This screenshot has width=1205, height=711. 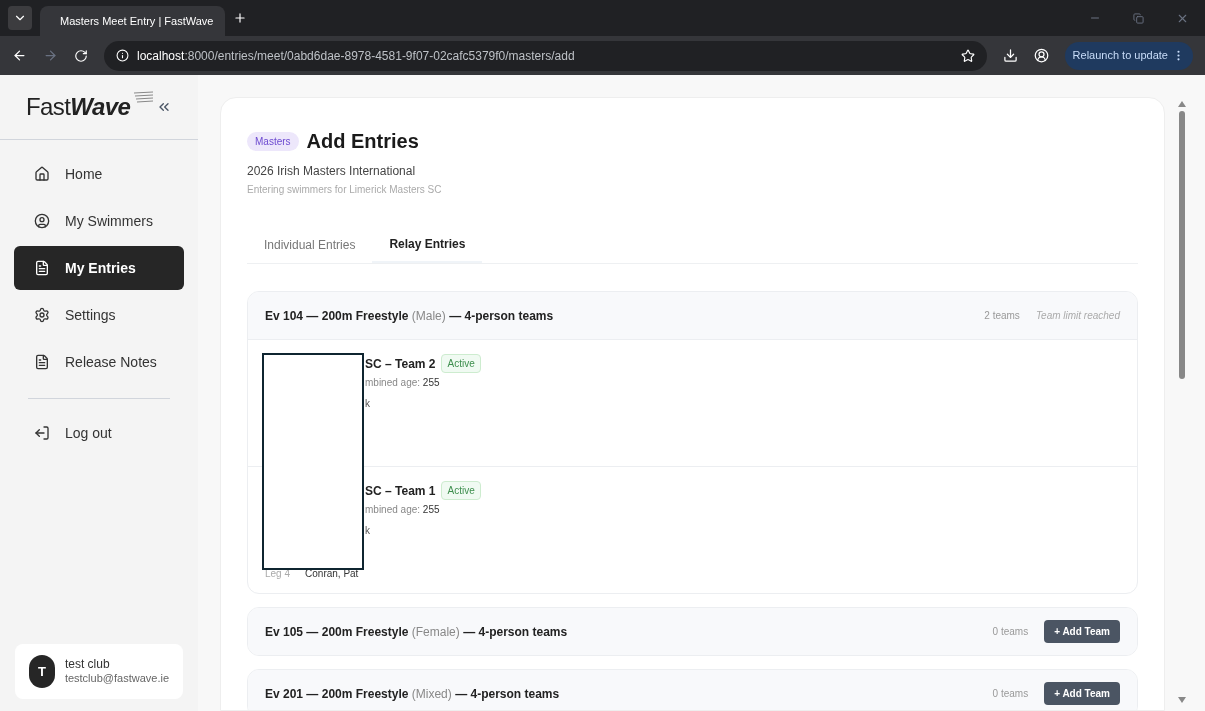 What do you see at coordinates (240, 18) in the screenshot?
I see `new-tab-icon` at bounding box center [240, 18].